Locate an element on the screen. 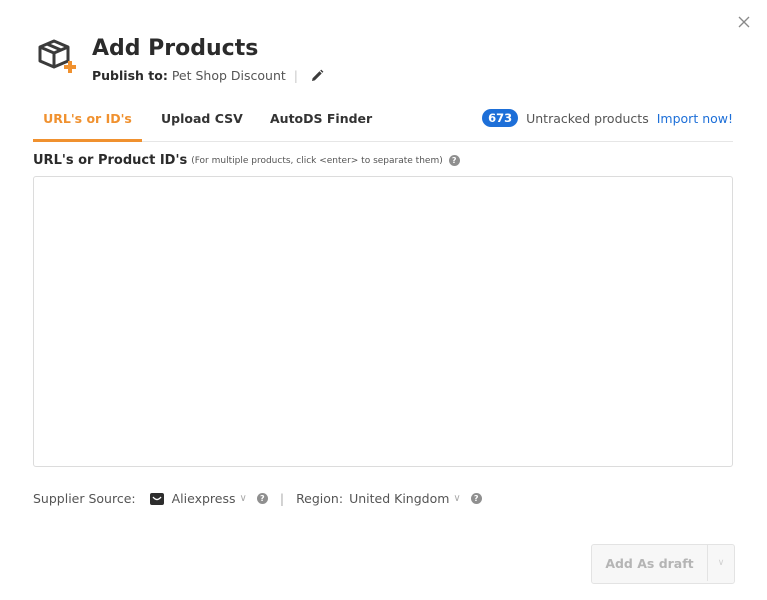 This screenshot has height=600, width=767. region-label: Region: is located at coordinates (320, 498).